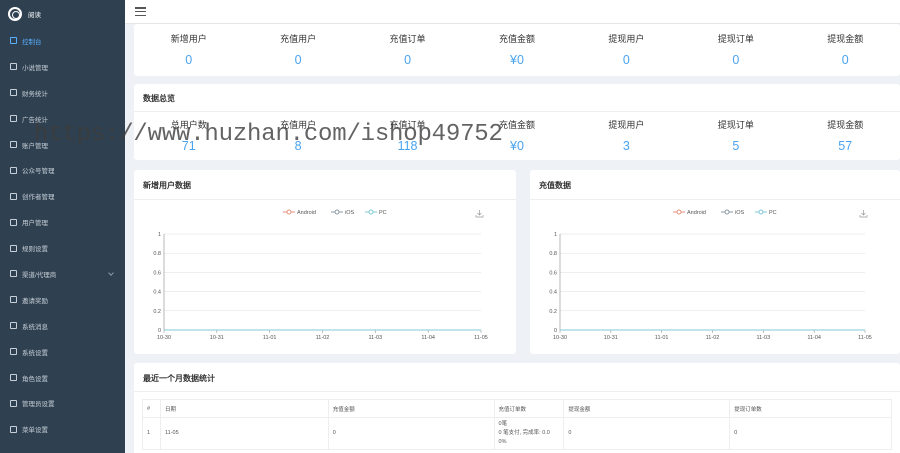 The image size is (900, 453). What do you see at coordinates (626, 135) in the screenshot?
I see `stat-item: 提现用户 3` at bounding box center [626, 135].